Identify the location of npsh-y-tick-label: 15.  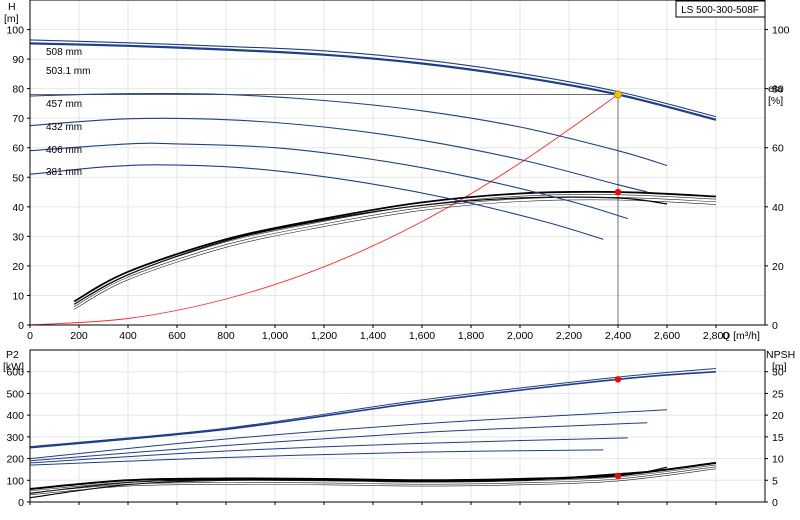
(778, 438).